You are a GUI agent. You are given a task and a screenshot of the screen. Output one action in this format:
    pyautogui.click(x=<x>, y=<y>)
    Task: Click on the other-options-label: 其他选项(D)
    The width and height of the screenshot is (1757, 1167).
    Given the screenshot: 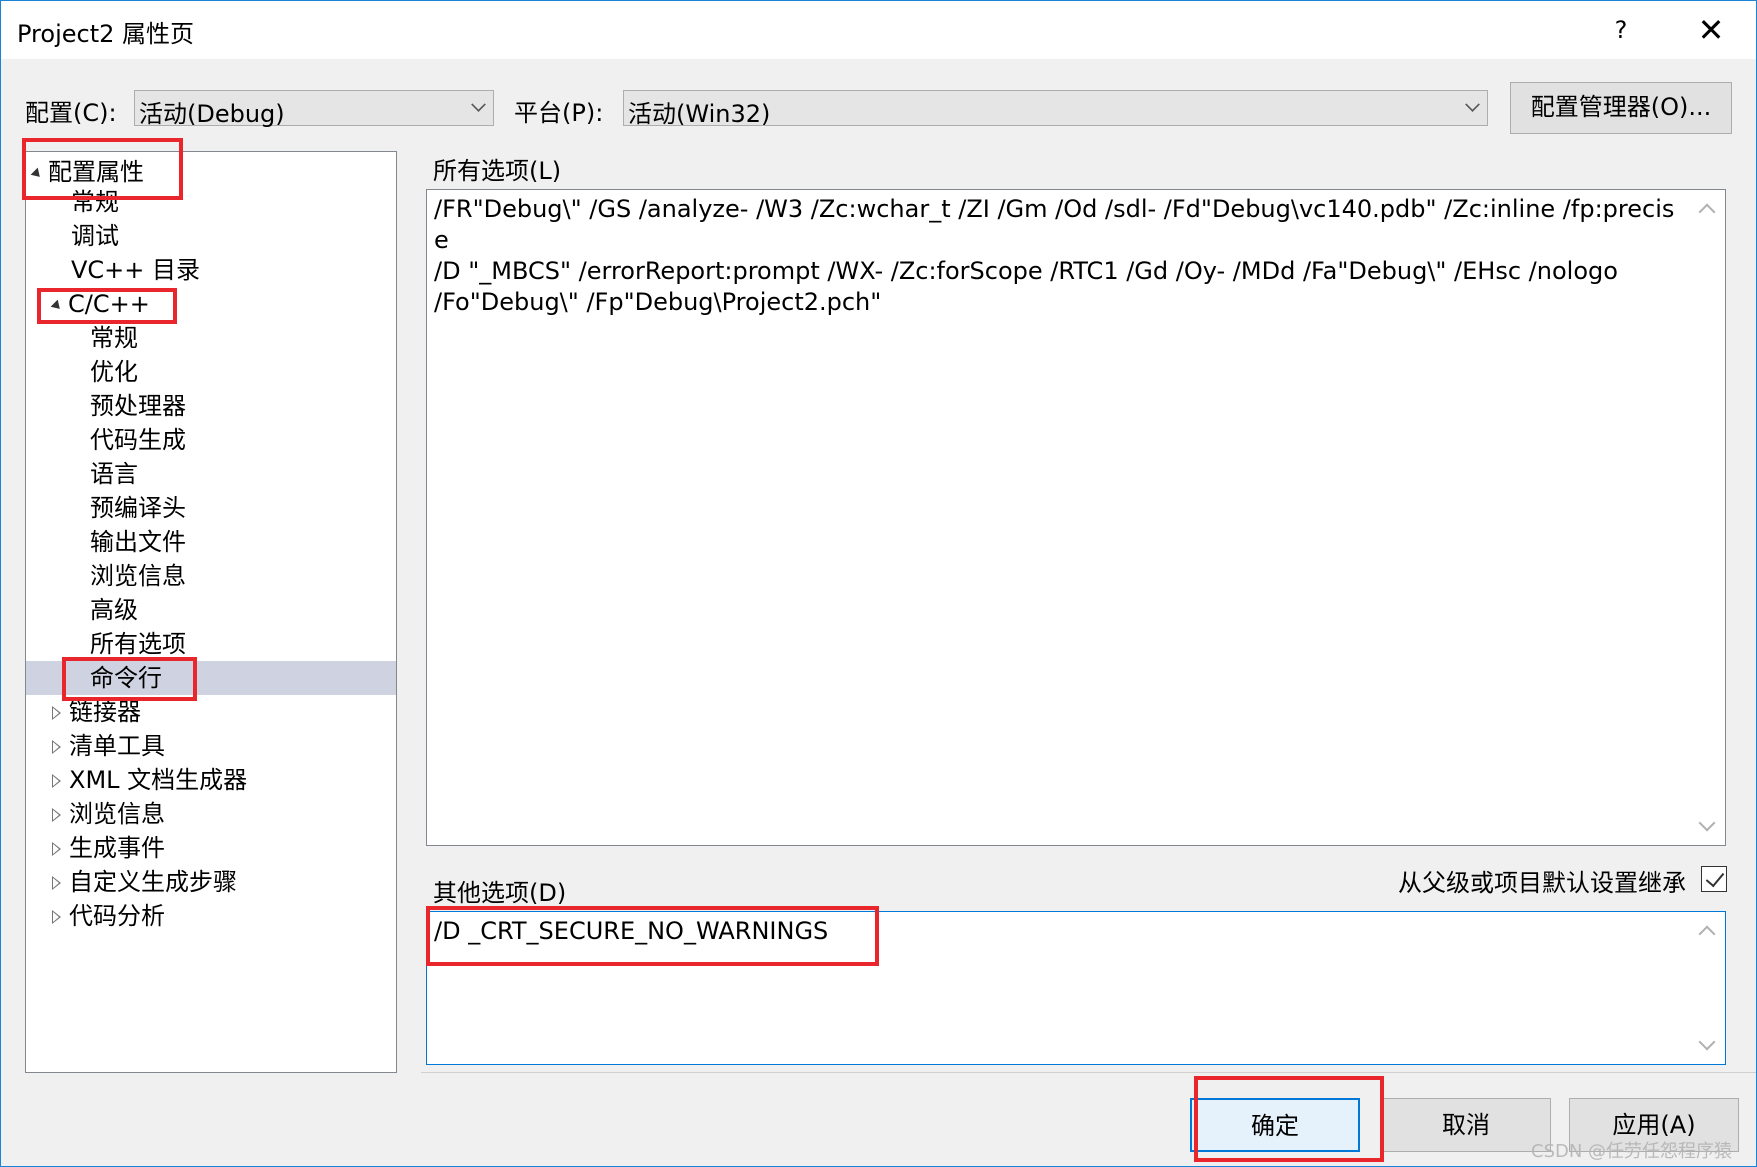 What is the action you would take?
    pyautogui.click(x=500, y=893)
    